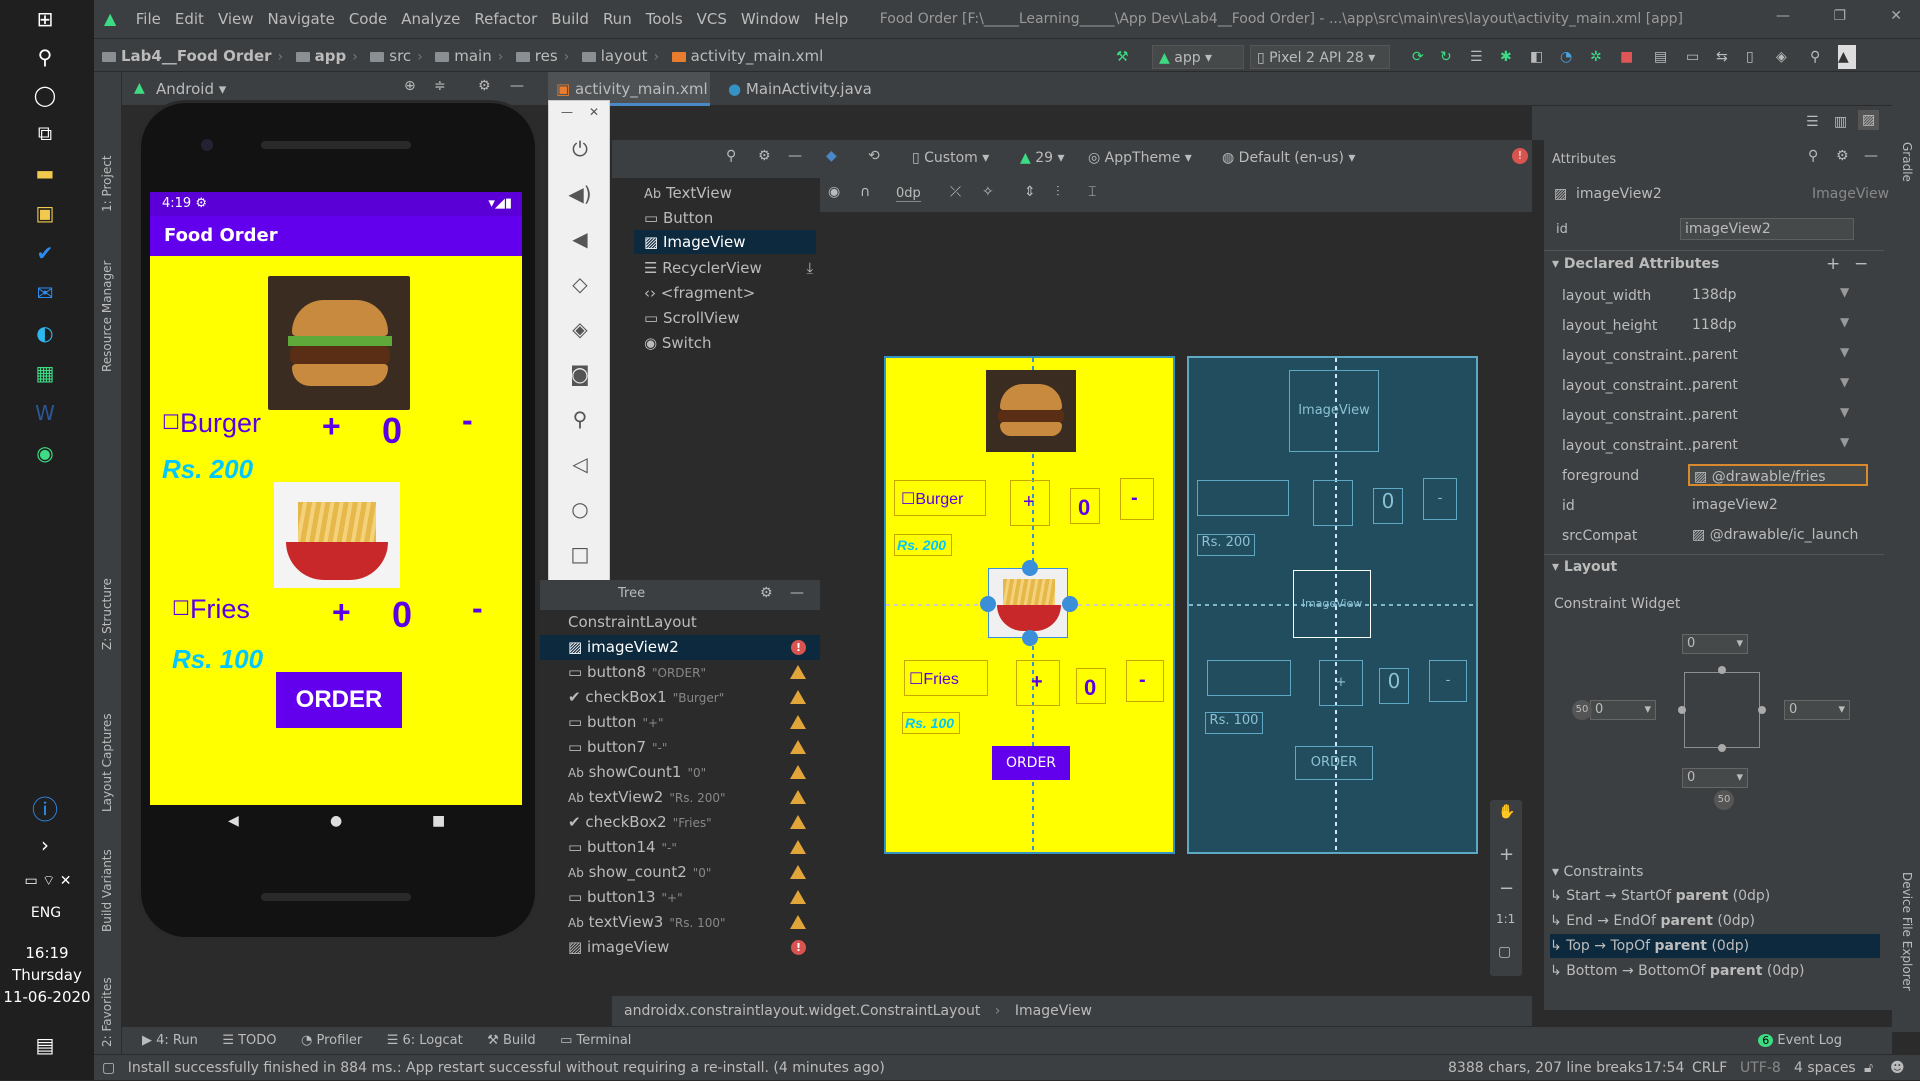  I want to click on blueprint-checkbox-fries, so click(1249, 678).